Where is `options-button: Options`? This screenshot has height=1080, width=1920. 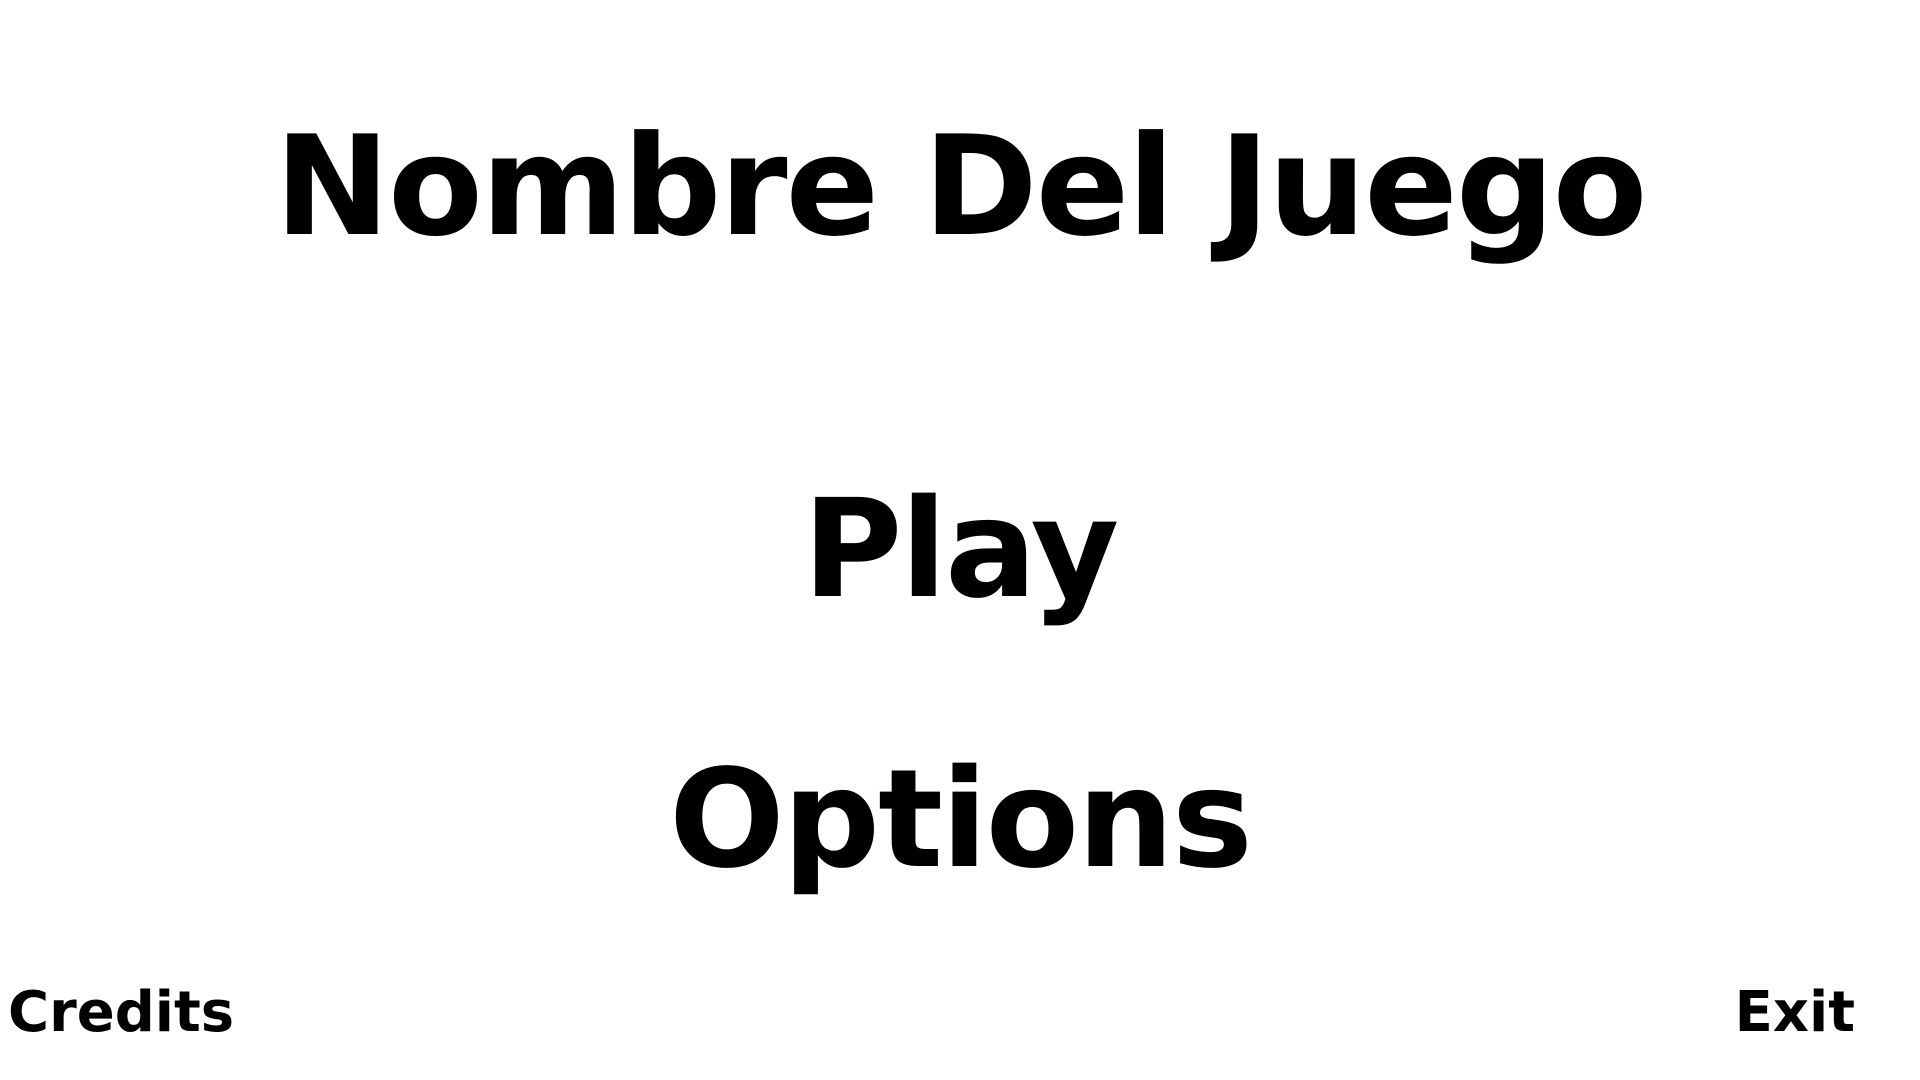
options-button: Options is located at coordinates (960, 820).